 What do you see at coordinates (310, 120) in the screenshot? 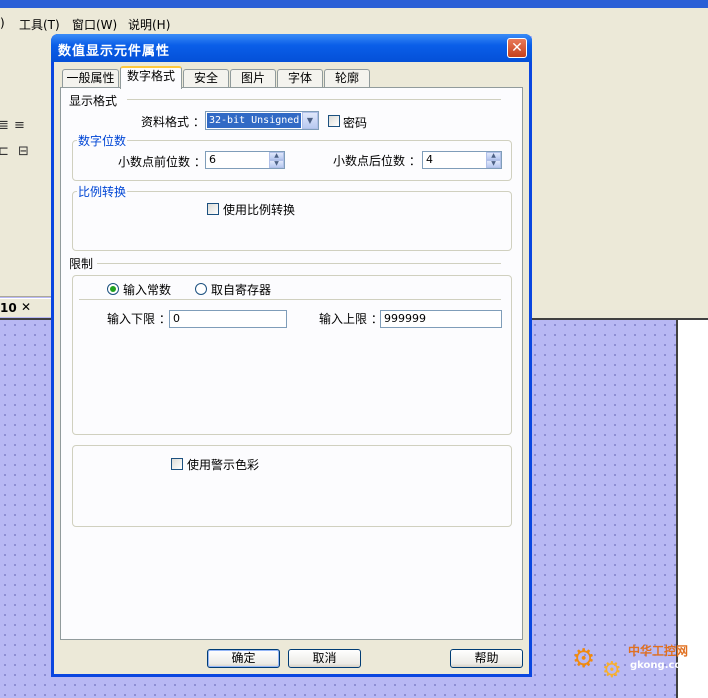
I see `chevron-down-icon: ▼` at bounding box center [310, 120].